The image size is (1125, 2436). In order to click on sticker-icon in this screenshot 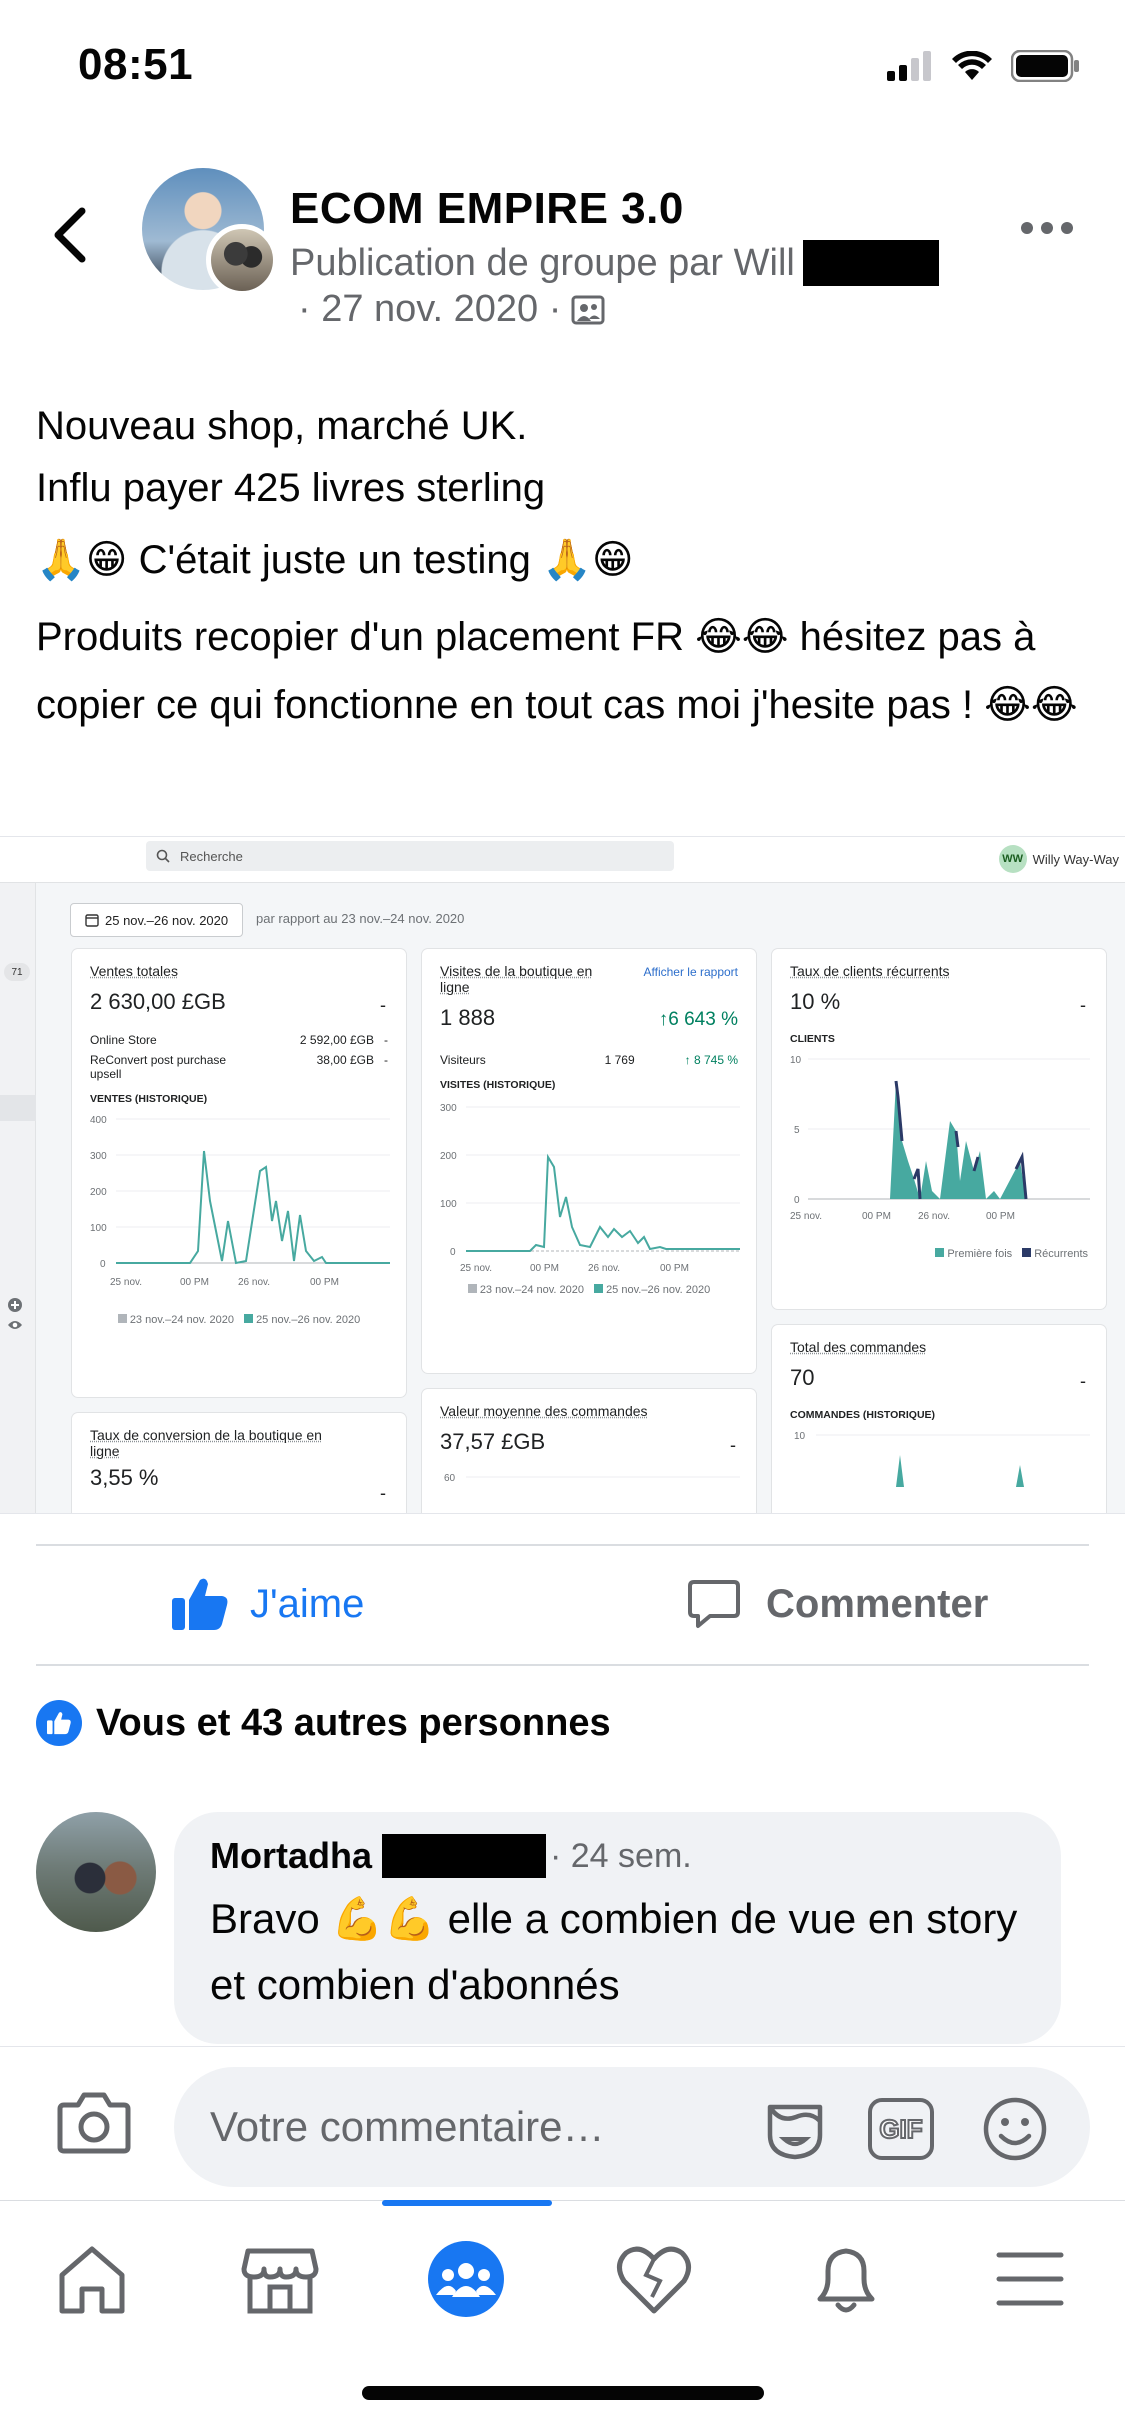, I will do `click(795, 2132)`.